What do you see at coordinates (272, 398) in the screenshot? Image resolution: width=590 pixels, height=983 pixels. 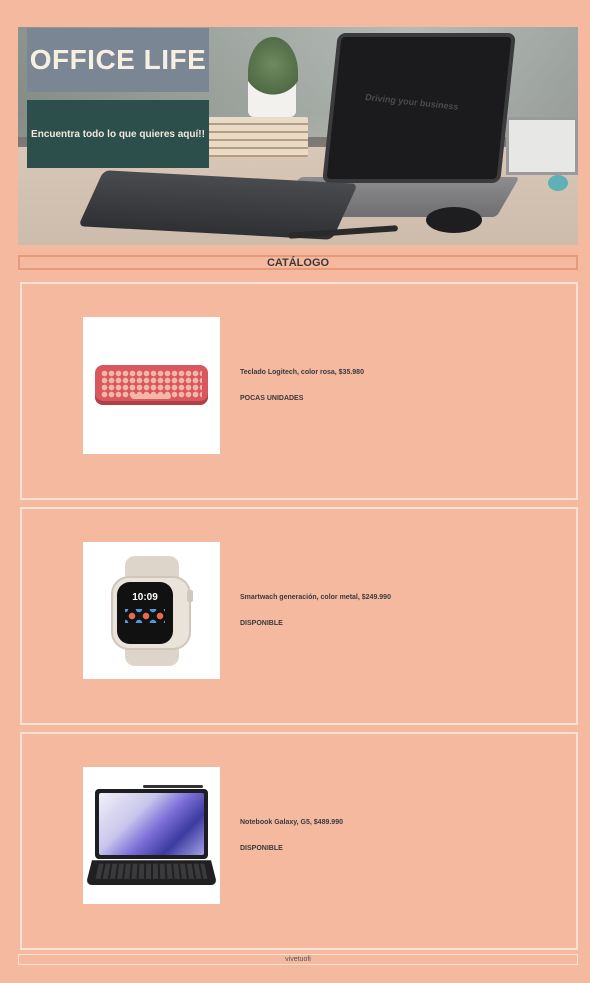 I see `product-status: POCAS UNIDADES` at bounding box center [272, 398].